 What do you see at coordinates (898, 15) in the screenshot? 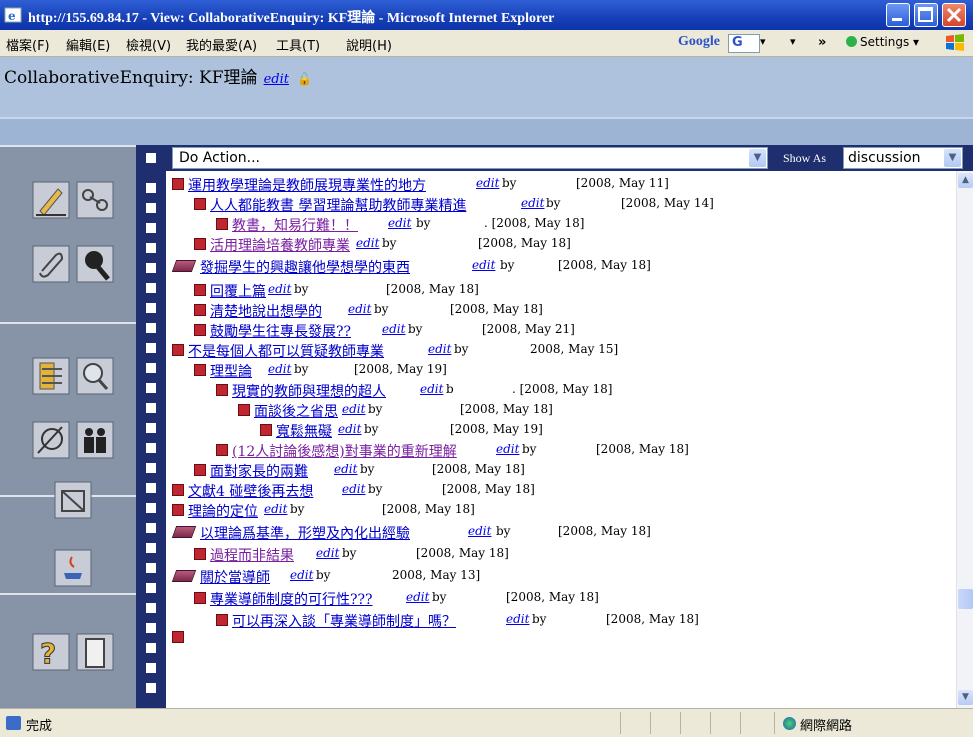
I see `minimize-button` at bounding box center [898, 15].